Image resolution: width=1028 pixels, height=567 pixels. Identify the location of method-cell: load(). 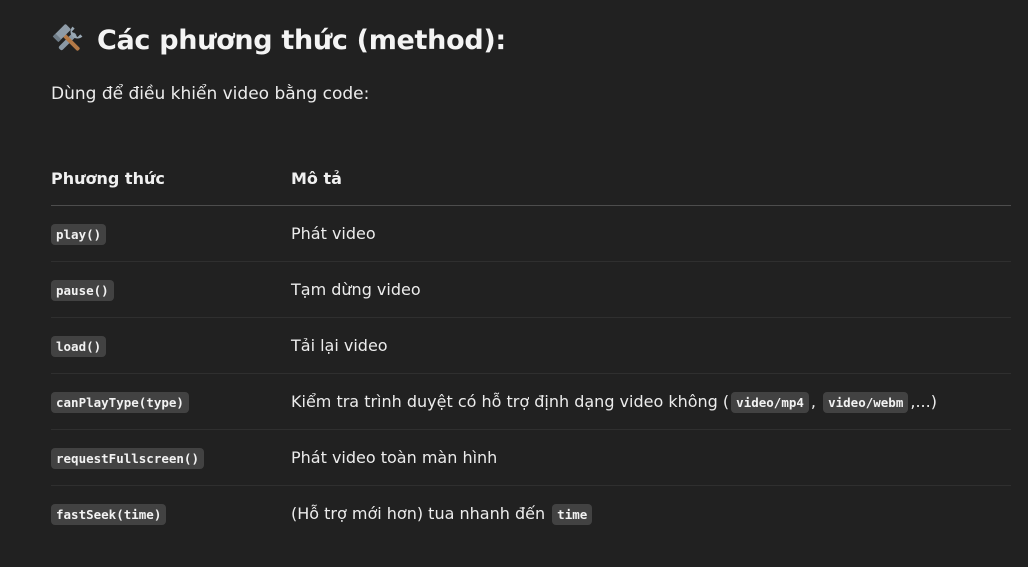
(171, 345).